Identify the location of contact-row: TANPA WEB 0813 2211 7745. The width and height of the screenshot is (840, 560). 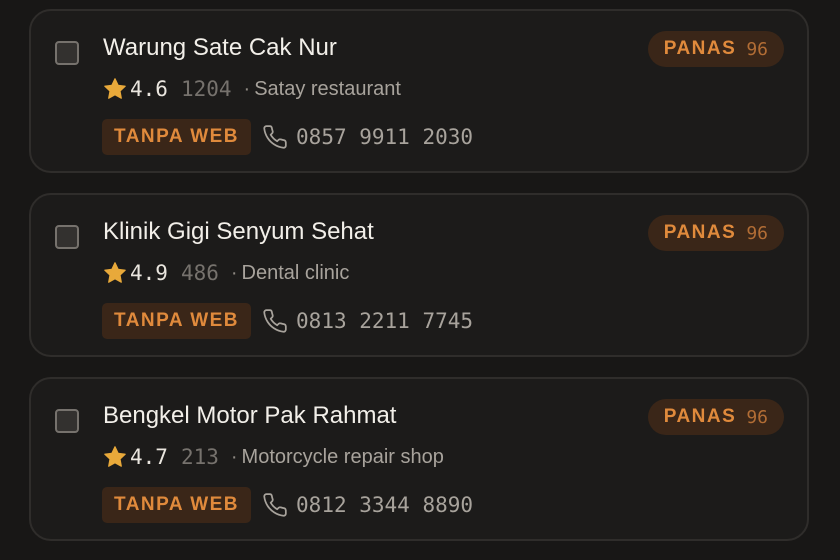
(287, 321).